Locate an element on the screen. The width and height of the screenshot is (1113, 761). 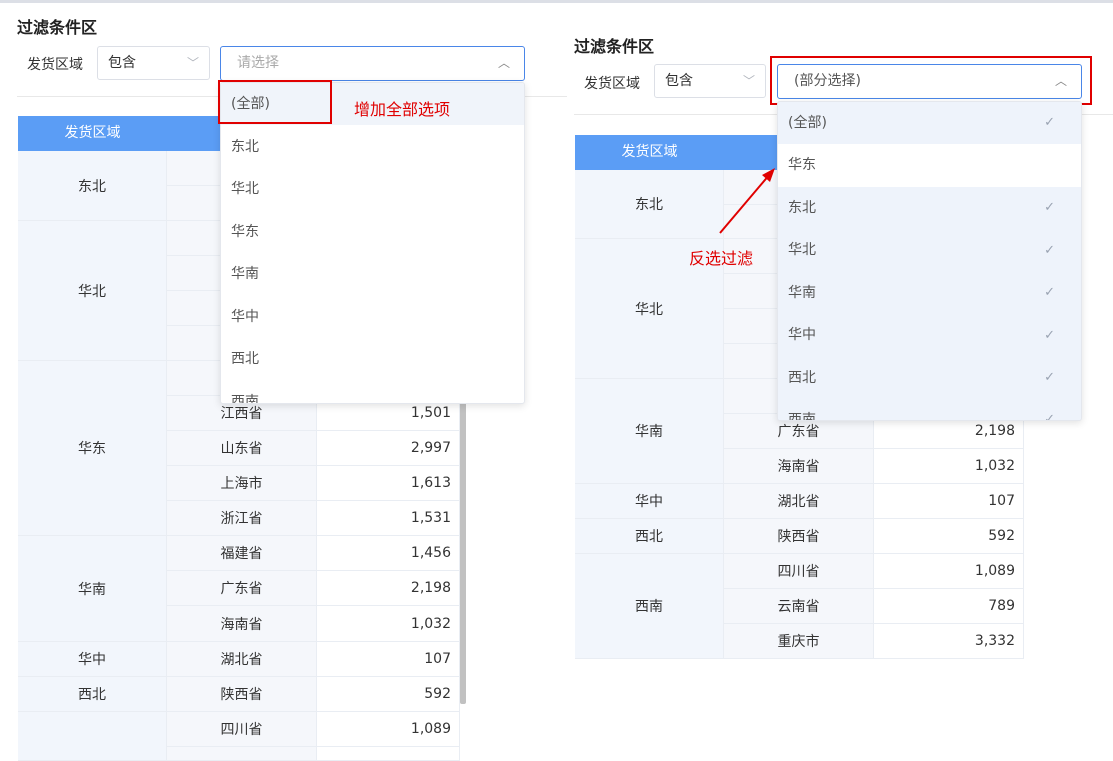
table-cell-province: 浙江省 is located at coordinates (242, 518).